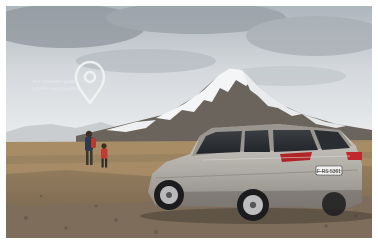 The height and width of the screenshot is (244, 378). What do you see at coordinates (329, 172) in the screenshot?
I see `license-plate: F·RS 5361` at bounding box center [329, 172].